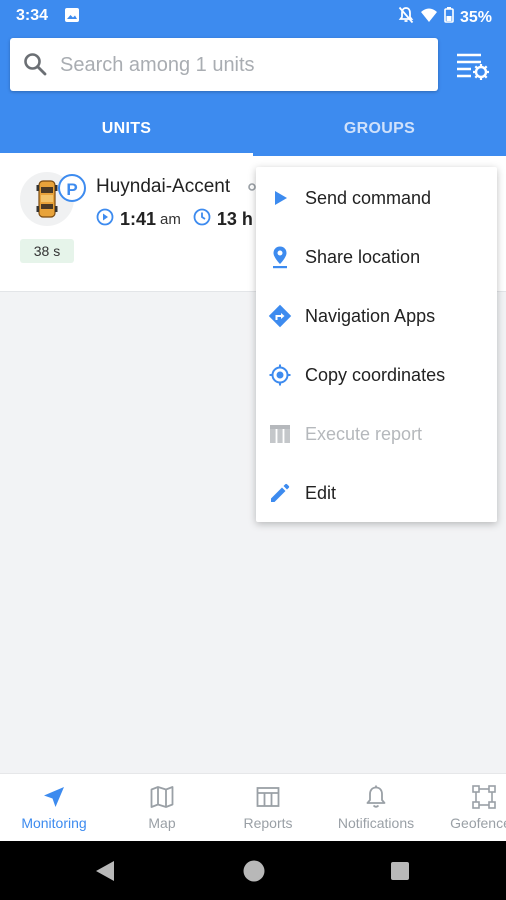 Image resolution: width=506 pixels, height=900 pixels. I want to click on menu-item-label: Share location, so click(363, 257).